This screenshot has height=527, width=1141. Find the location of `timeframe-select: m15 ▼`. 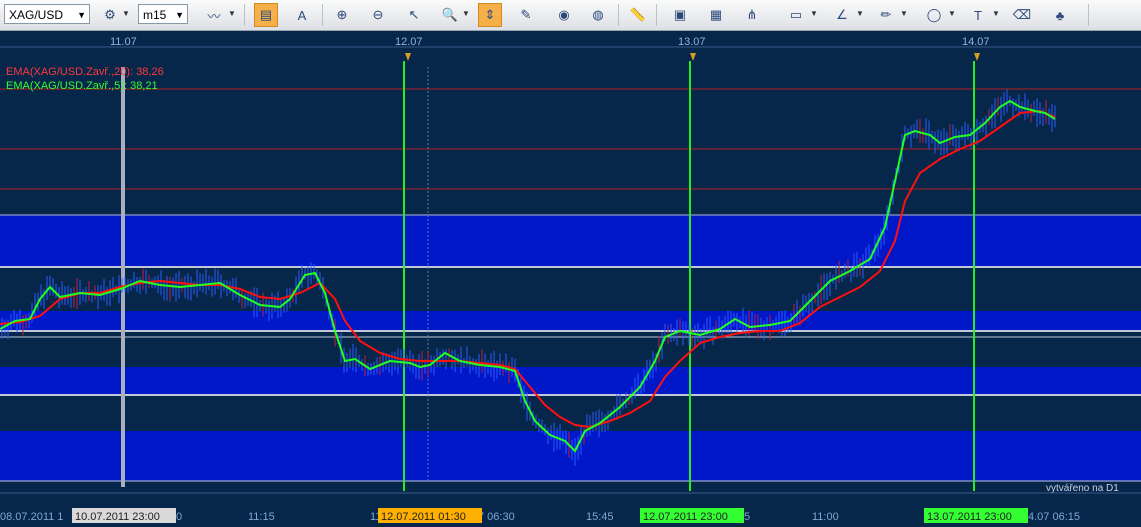

timeframe-select: m15 ▼ is located at coordinates (163, 14).